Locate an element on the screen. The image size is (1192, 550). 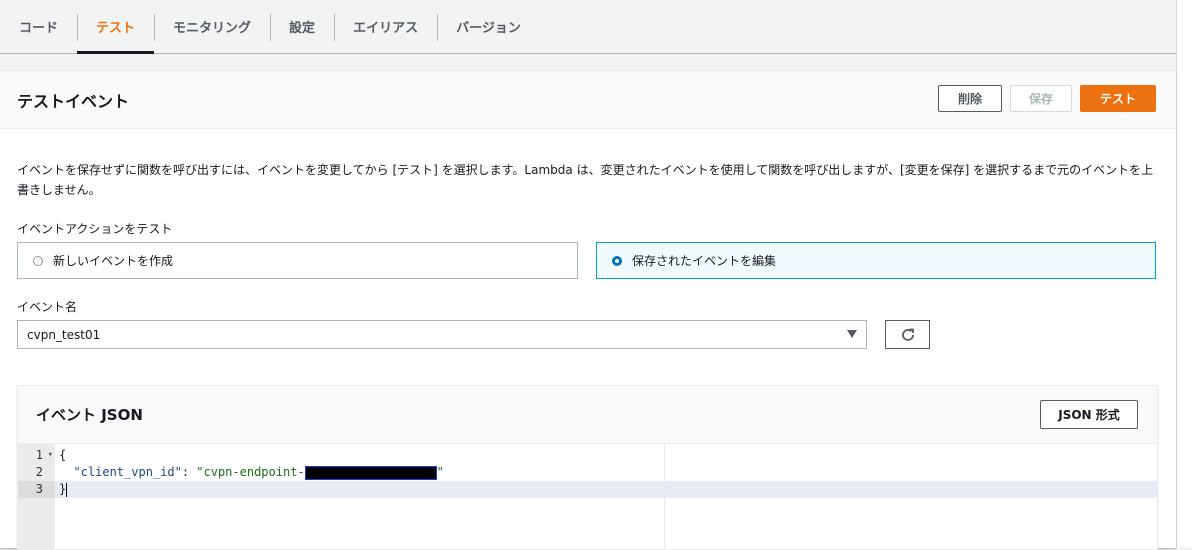
radio-create-new-event: 新しいイベントを作成 is located at coordinates (297, 260).